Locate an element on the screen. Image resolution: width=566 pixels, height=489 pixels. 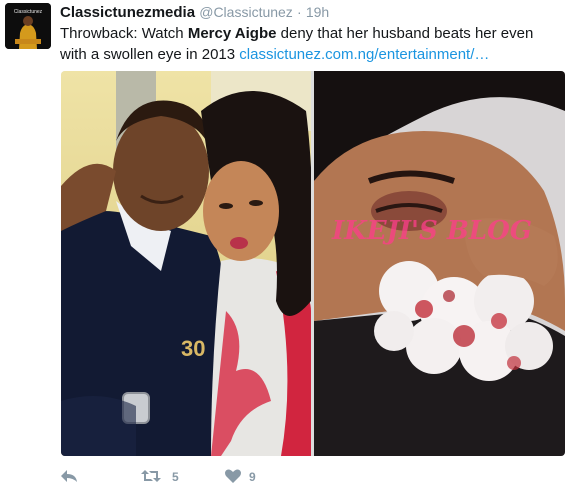
timestamp: 19h is located at coordinates (317, 12).